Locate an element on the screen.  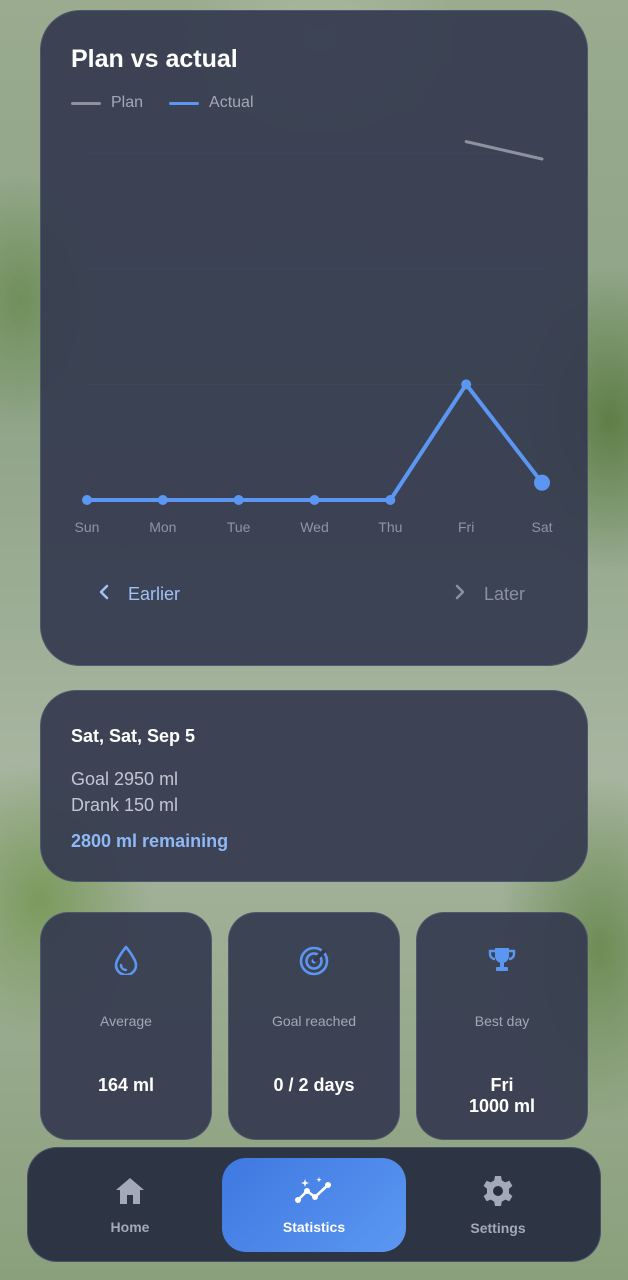
stat-value-average: 164 ml is located at coordinates (126, 1085).